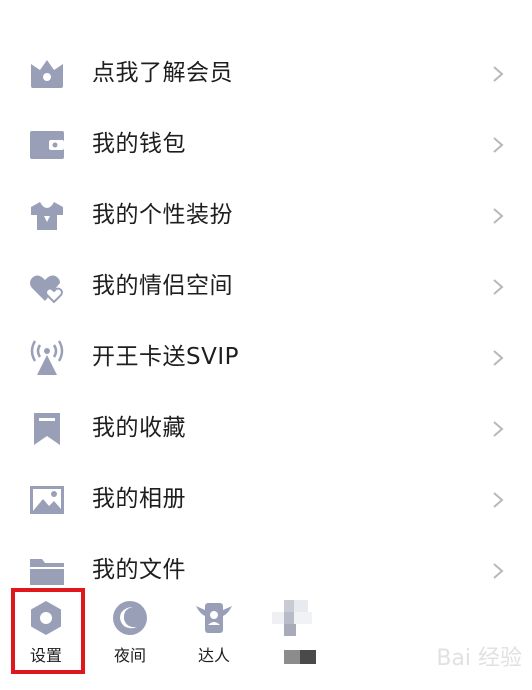 Image resolution: width=532 pixels, height=690 pixels. Describe the element at coordinates (214, 634) in the screenshot. I see `daren-button: 达人` at that location.